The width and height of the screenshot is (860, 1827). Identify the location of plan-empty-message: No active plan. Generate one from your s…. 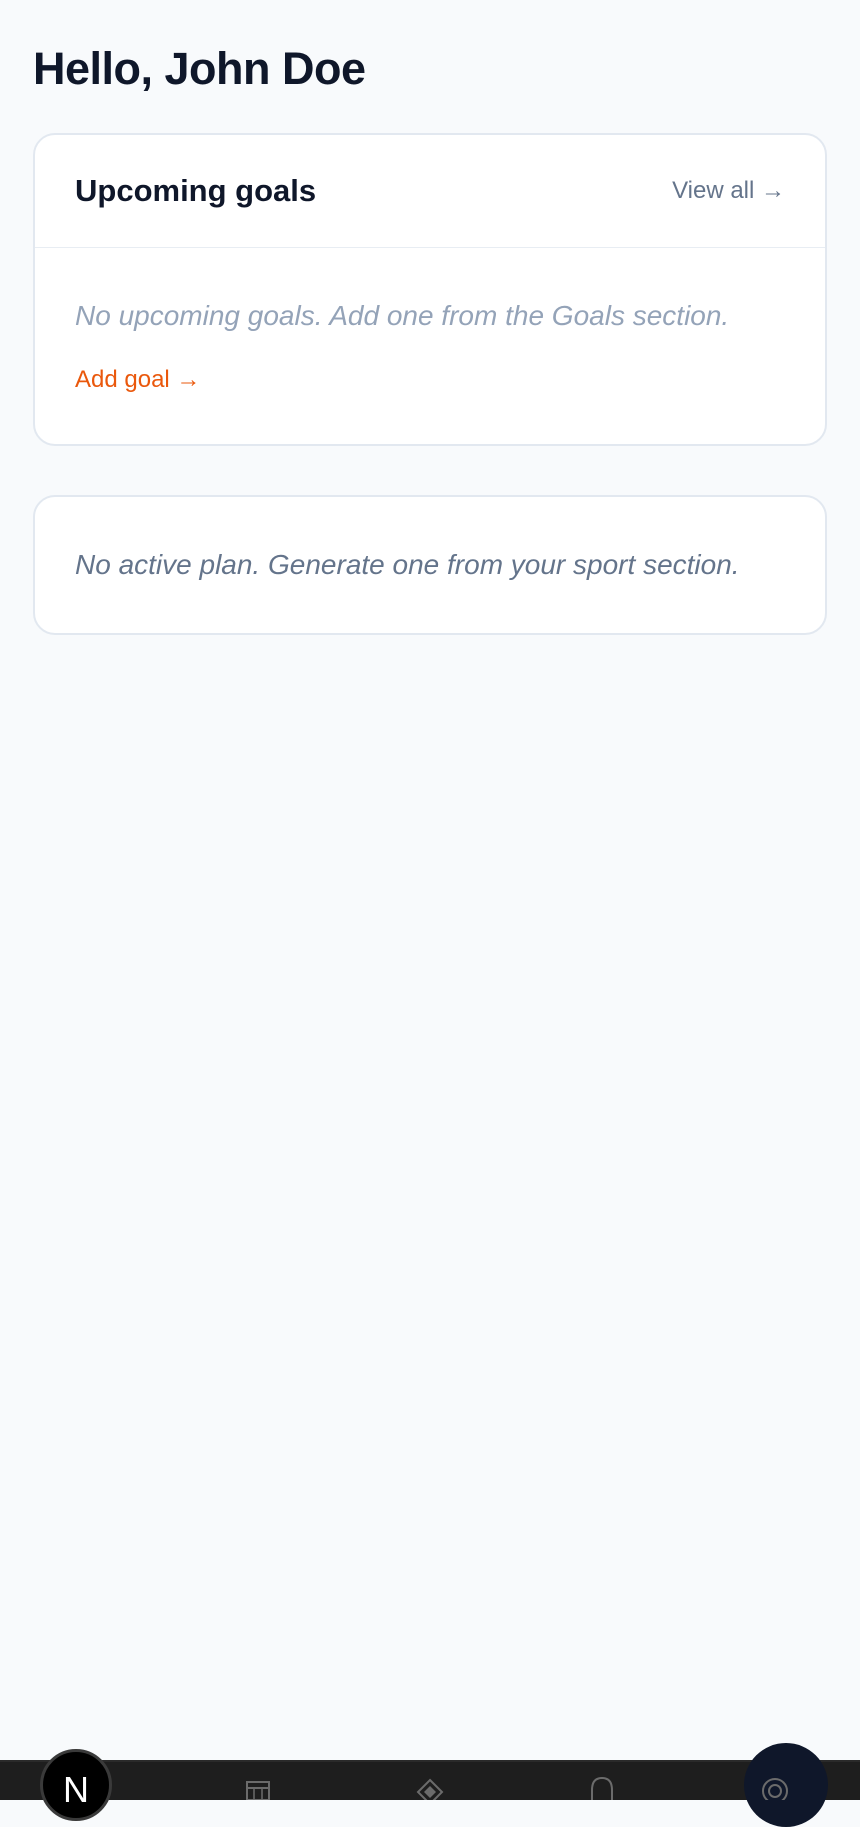
(407, 564).